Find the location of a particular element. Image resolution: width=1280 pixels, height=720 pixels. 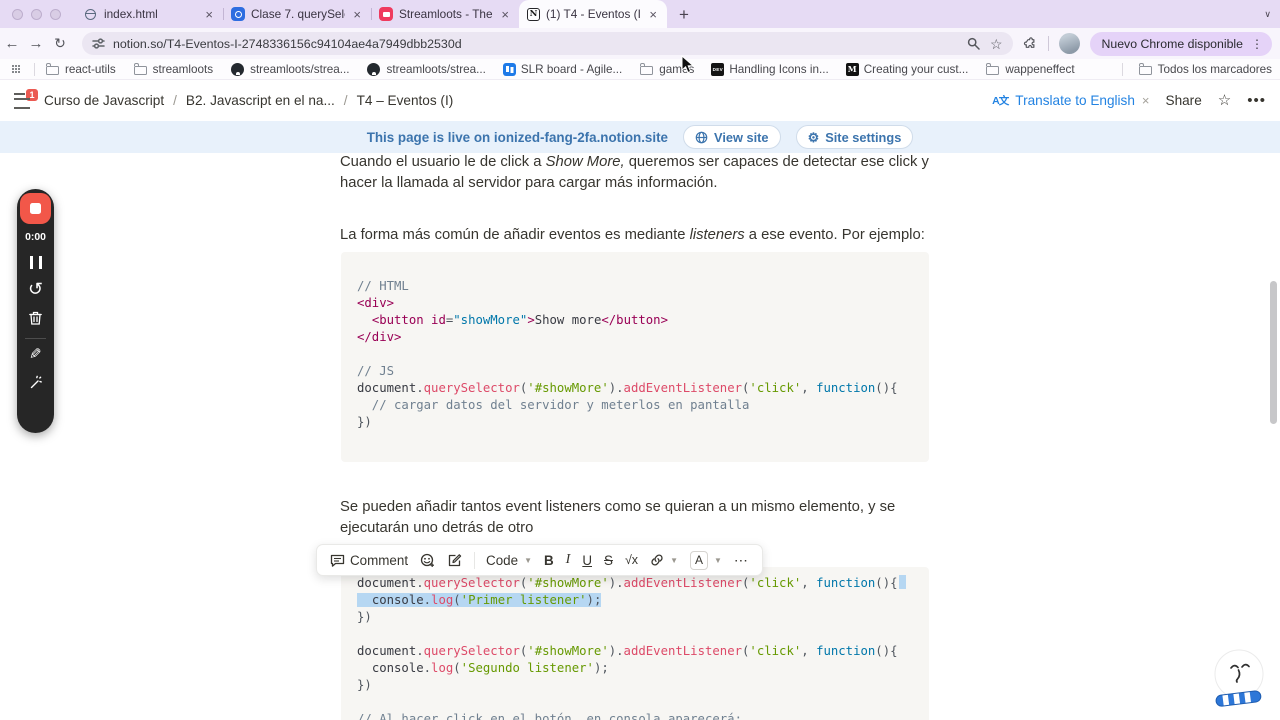

emoji-icon is located at coordinates (427, 560).